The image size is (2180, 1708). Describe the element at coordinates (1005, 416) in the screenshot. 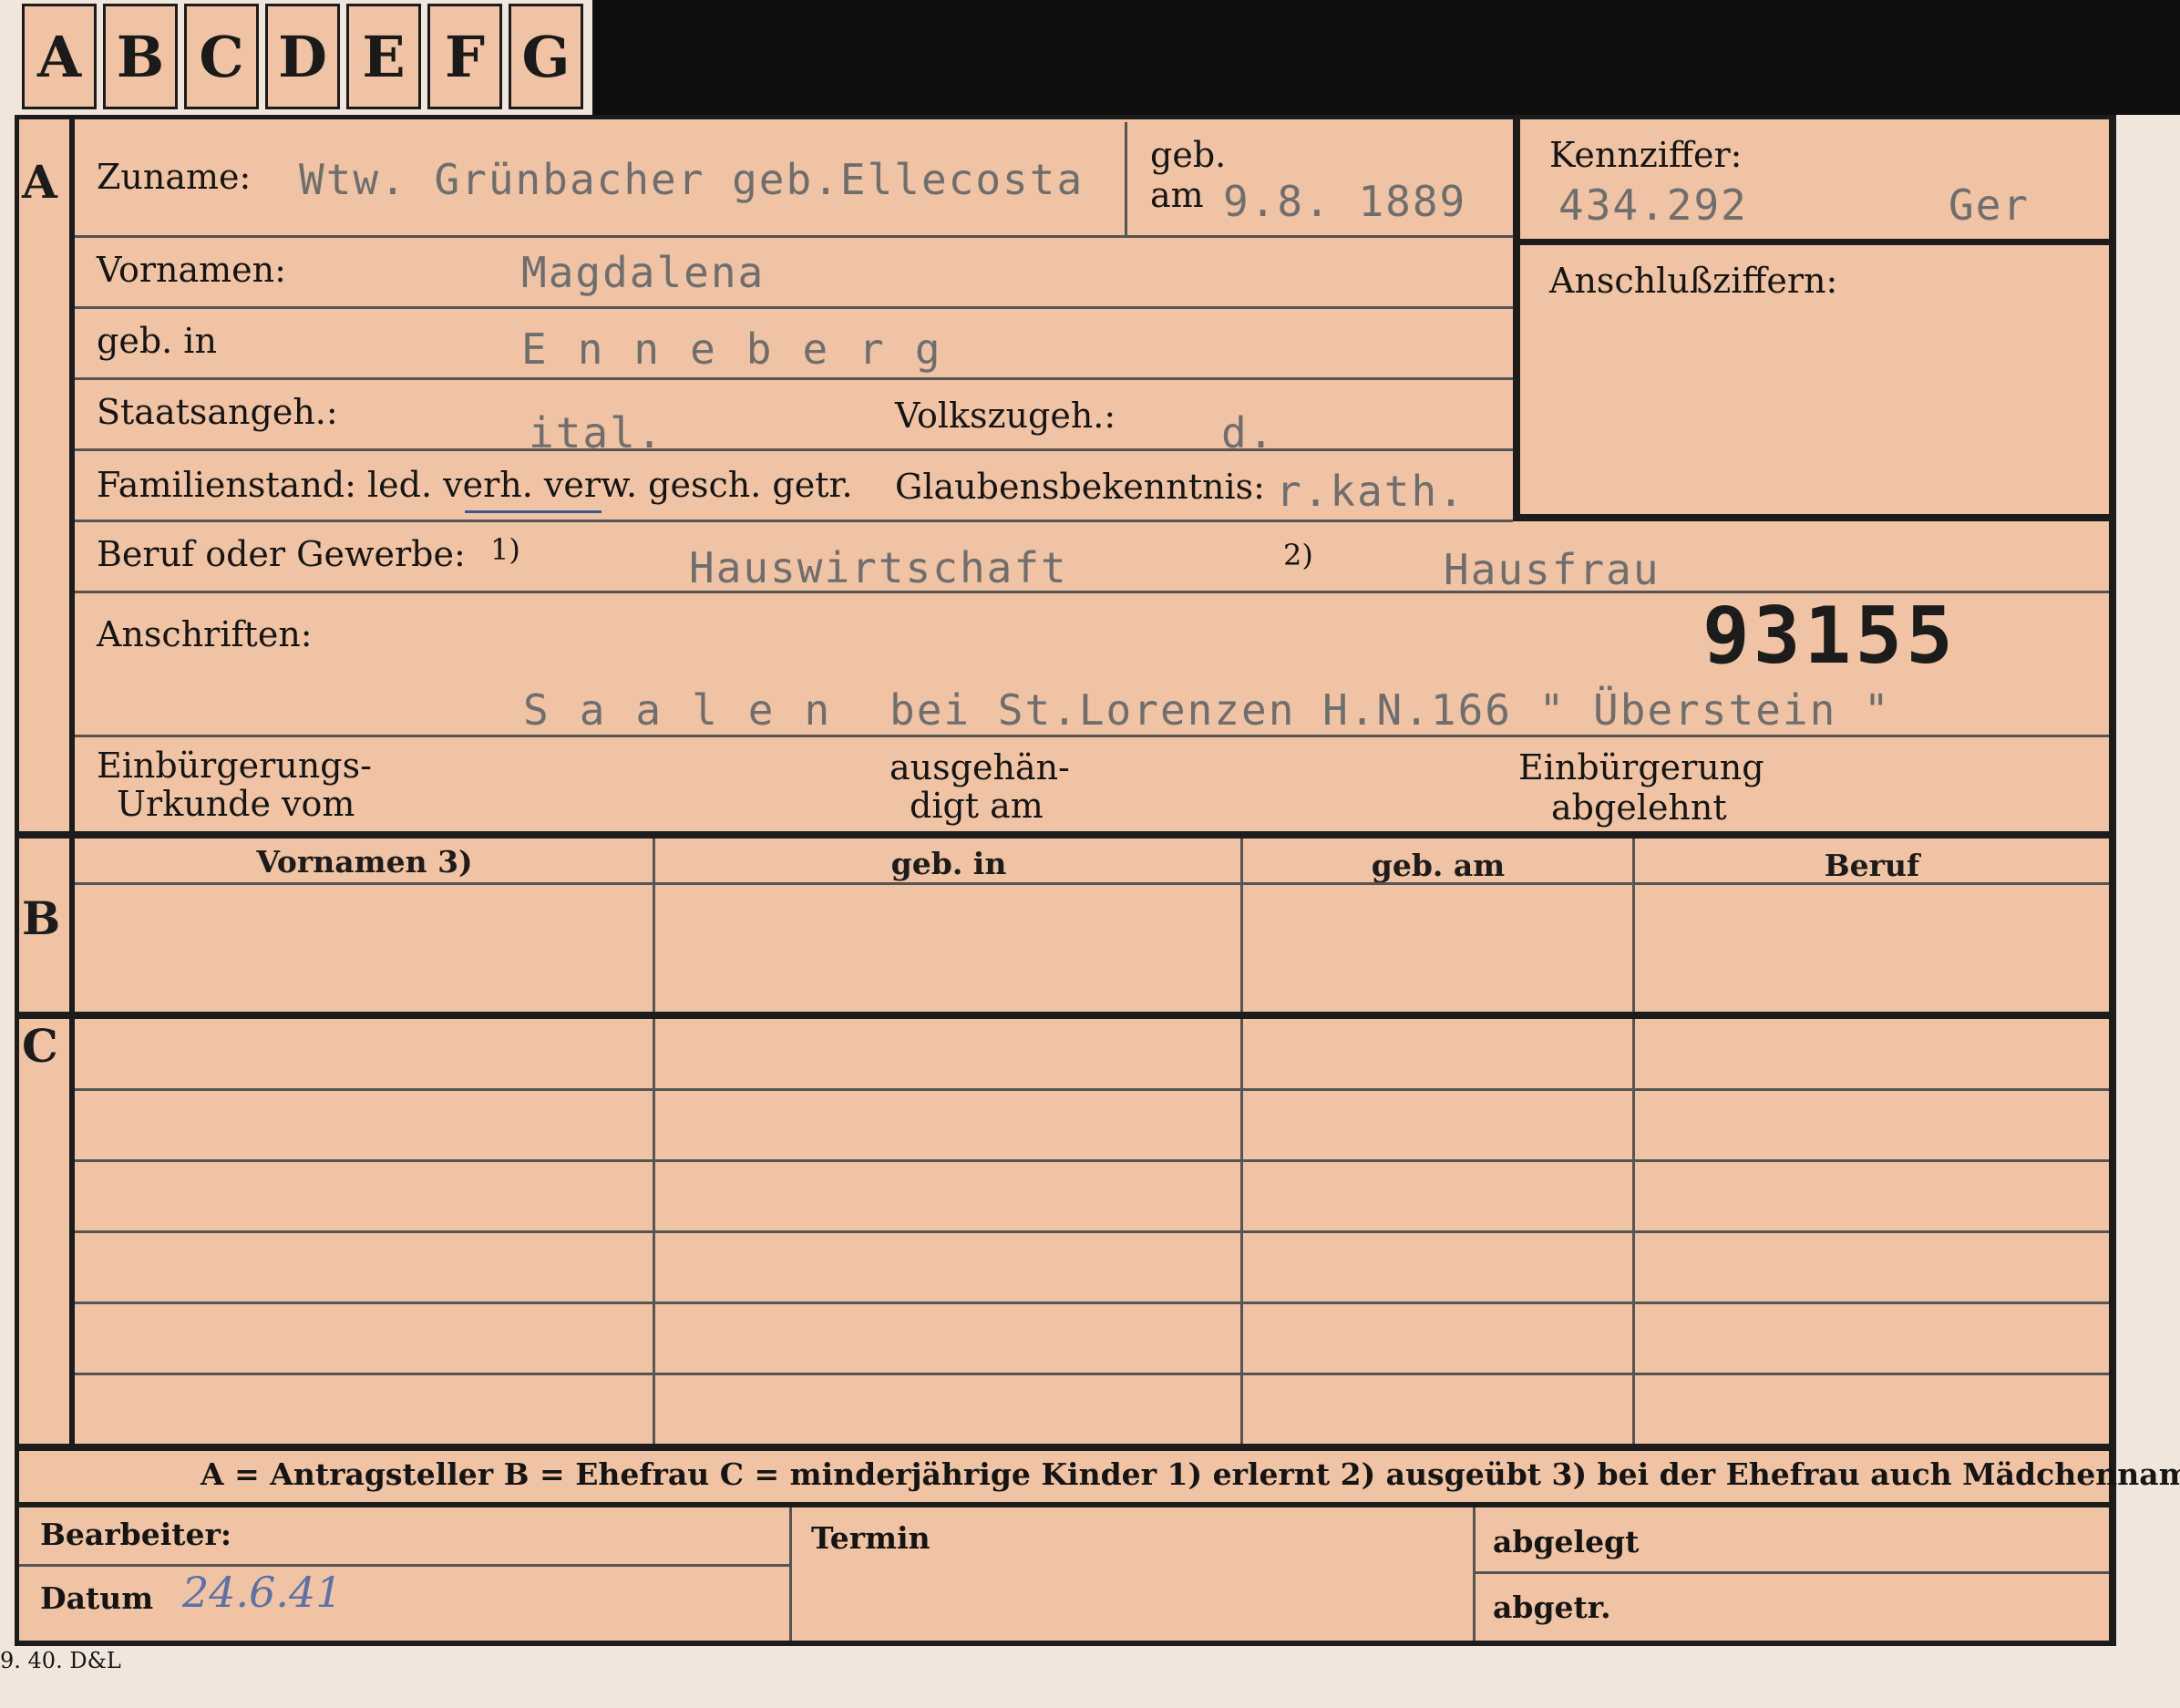

I see `volkszugeh-label: Volkszugeh.:` at that location.